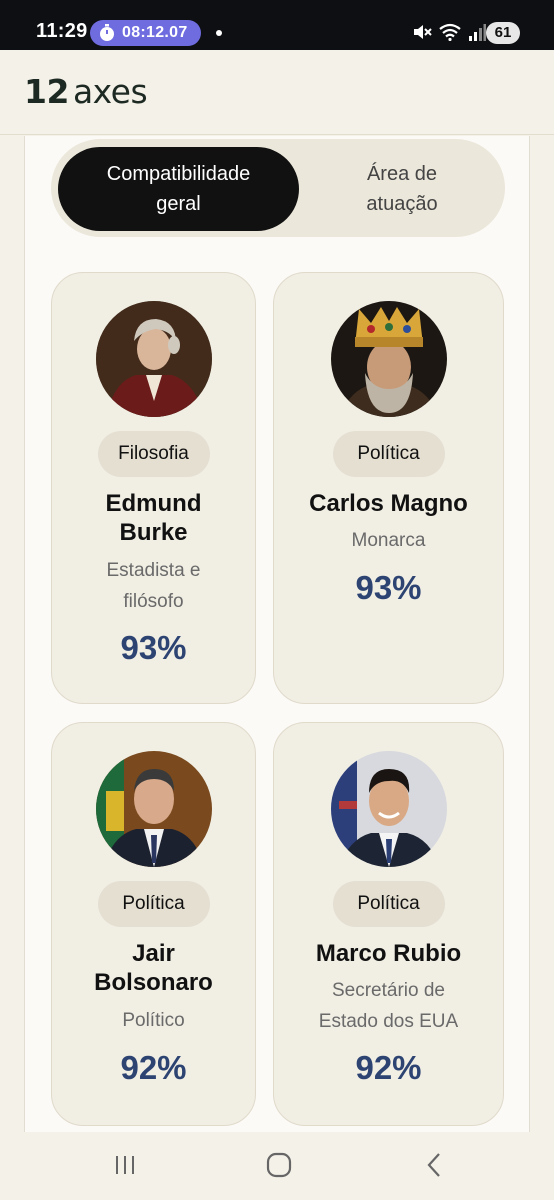  What do you see at coordinates (277, 25) in the screenshot?
I see `status-bar: 11:29 08:12.07 61` at bounding box center [277, 25].